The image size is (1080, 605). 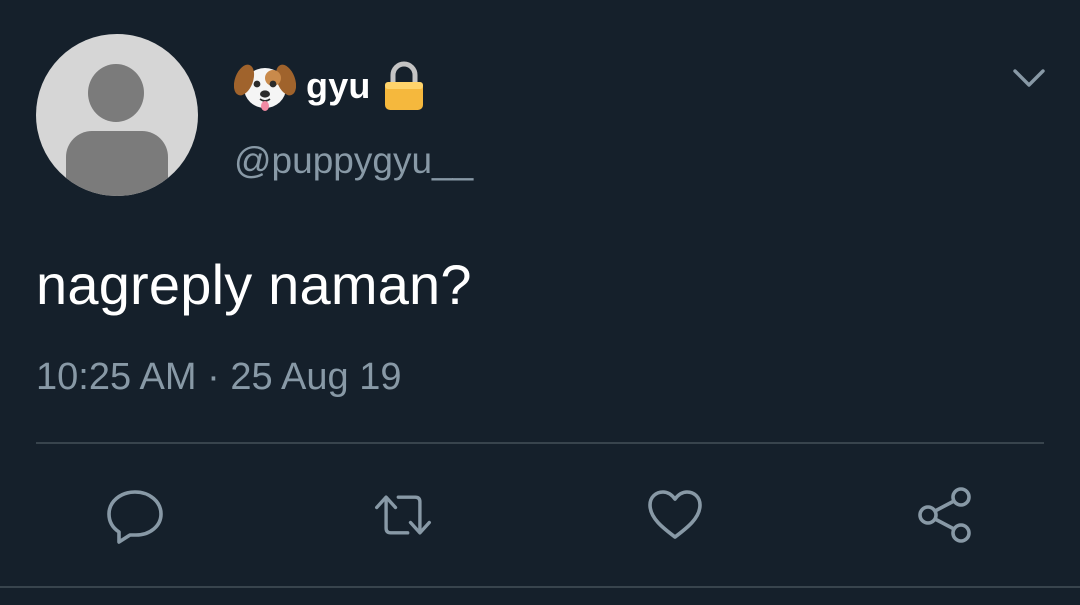 I want to click on tweet-timestamp: 10:25 AM · 25 Aug 19, so click(x=219, y=377).